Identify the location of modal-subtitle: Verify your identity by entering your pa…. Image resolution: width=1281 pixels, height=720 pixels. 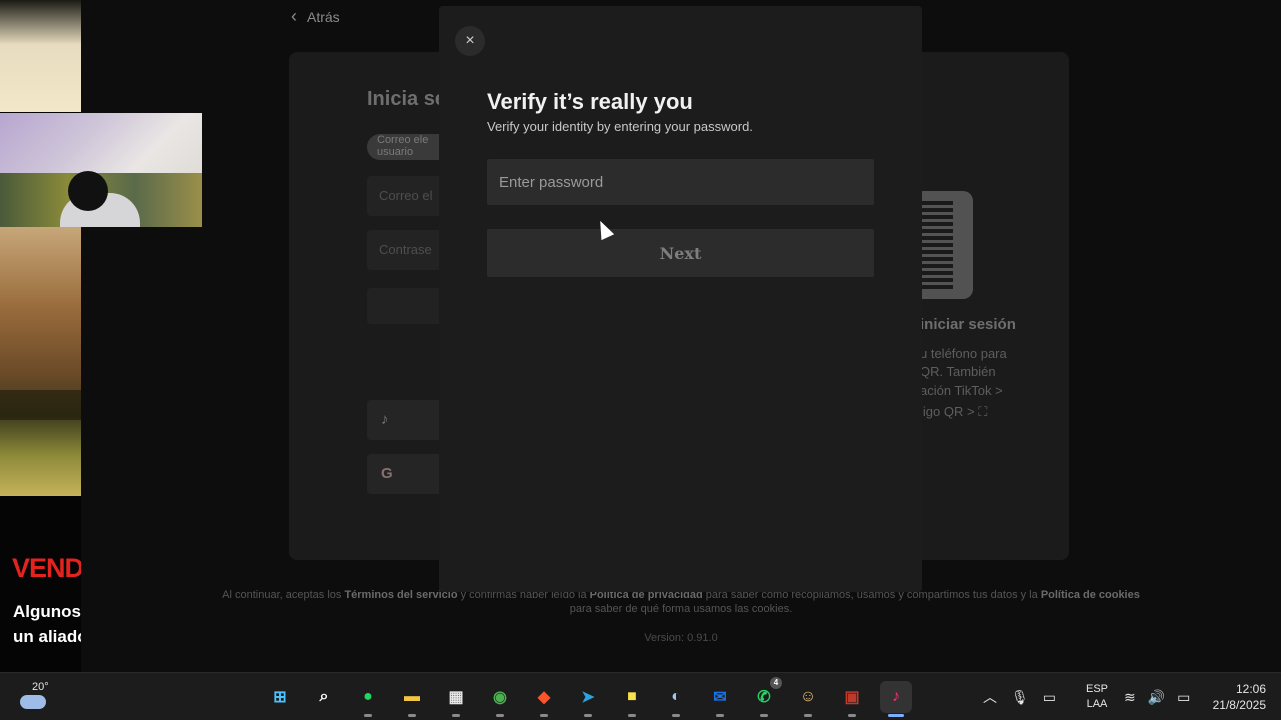
(620, 126).